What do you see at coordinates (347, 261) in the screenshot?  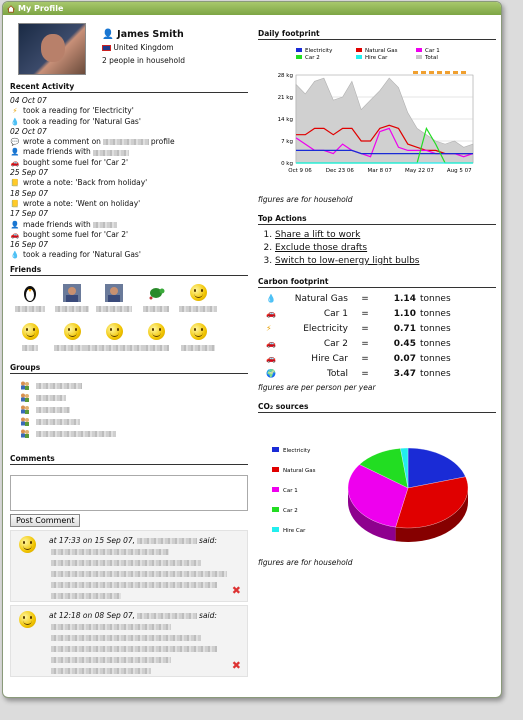 I see `top-action-link: Switch to low-energy light bulbs` at bounding box center [347, 261].